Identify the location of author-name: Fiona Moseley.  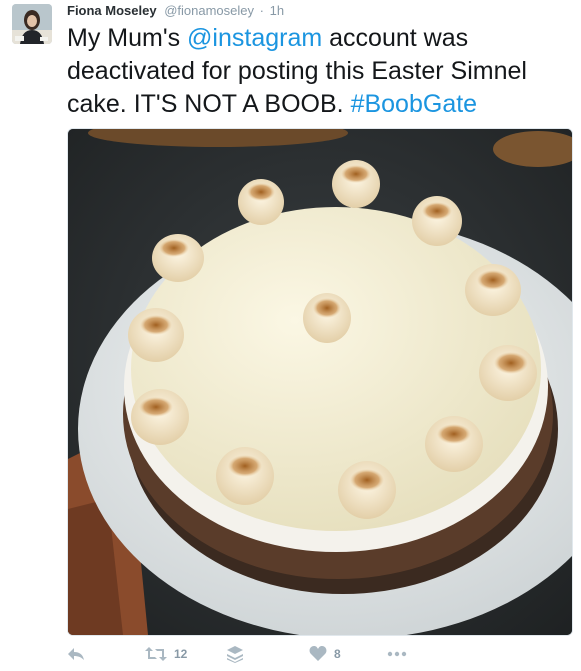
(112, 10).